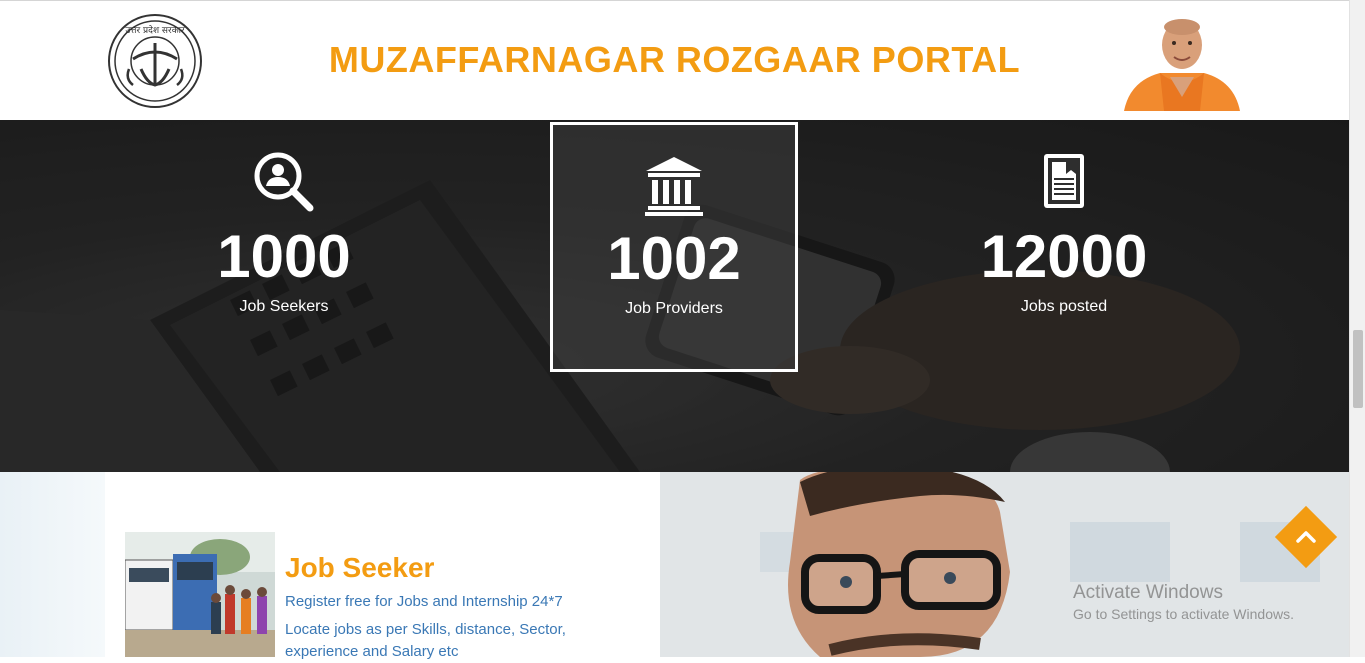 This screenshot has height=663, width=1365. I want to click on stat-label: Job Providers, so click(674, 308).